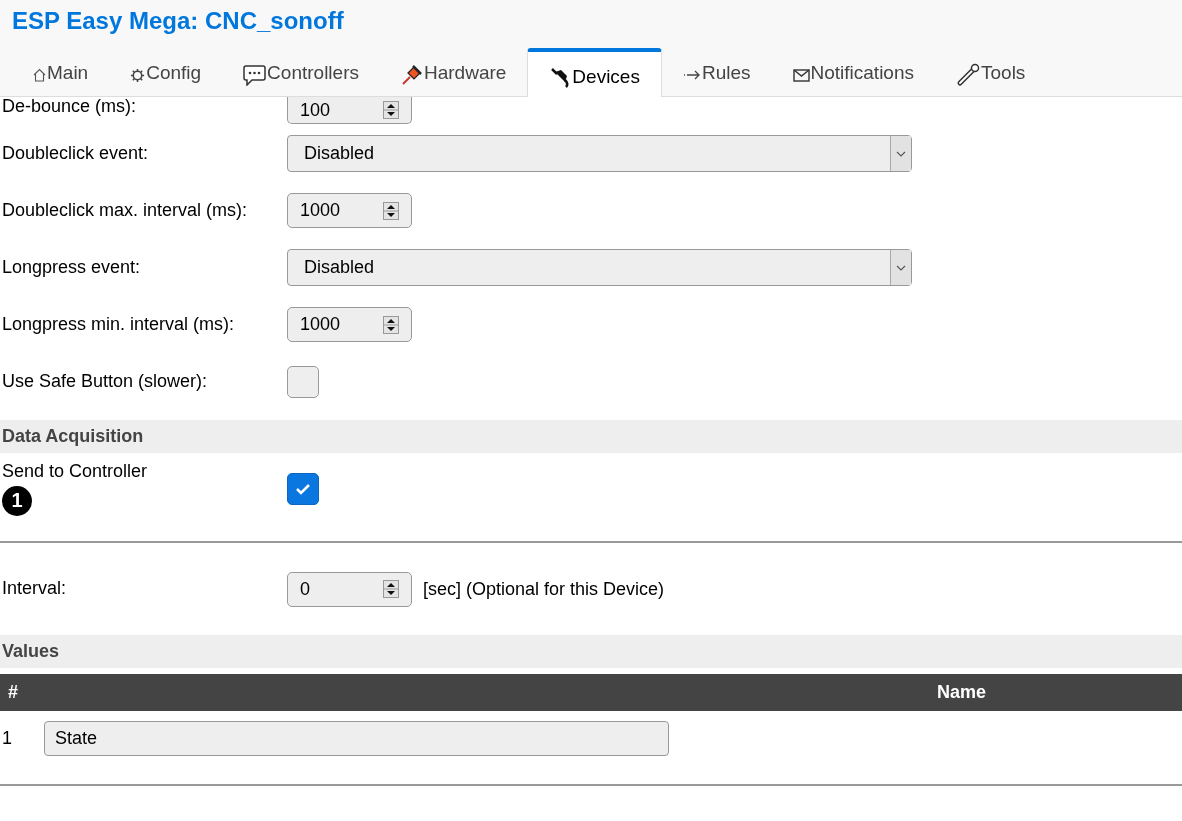  Describe the element at coordinates (13, 692) in the screenshot. I see `column-header: #` at that location.